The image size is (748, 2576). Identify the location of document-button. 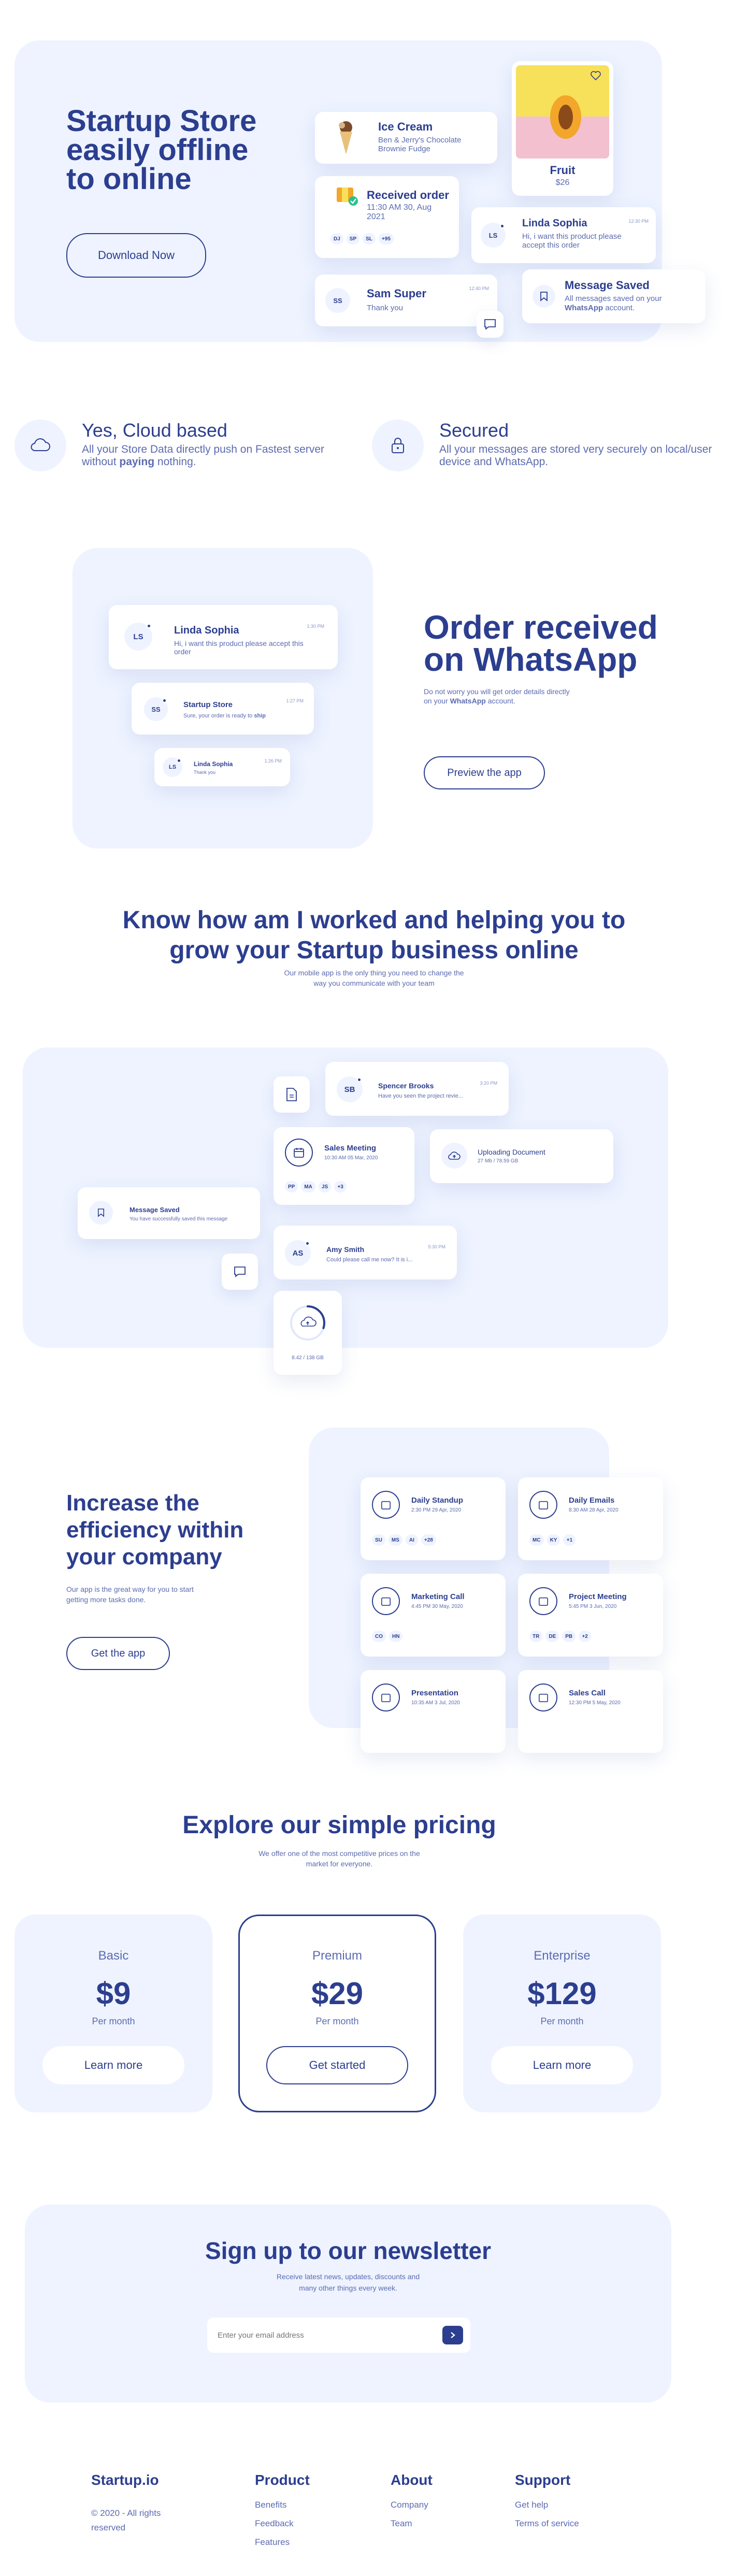
(292, 1094).